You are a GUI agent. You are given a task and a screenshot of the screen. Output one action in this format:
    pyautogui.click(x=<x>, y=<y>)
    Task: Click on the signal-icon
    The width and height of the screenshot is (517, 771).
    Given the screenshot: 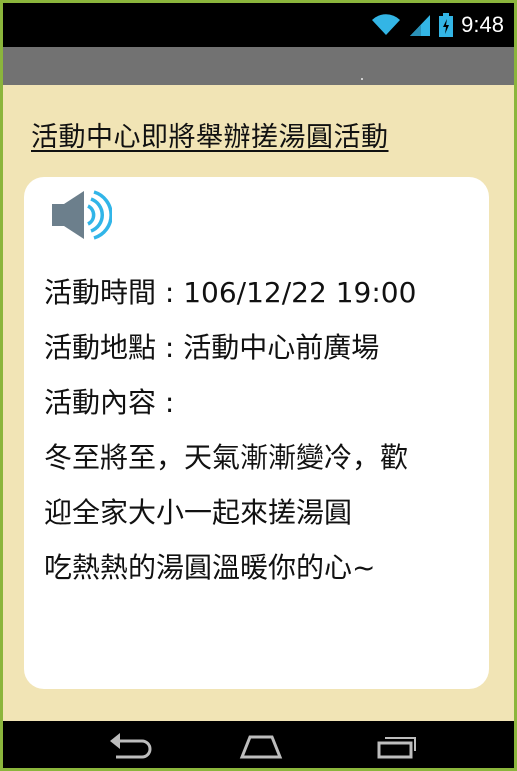 What is the action you would take?
    pyautogui.click(x=420, y=25)
    